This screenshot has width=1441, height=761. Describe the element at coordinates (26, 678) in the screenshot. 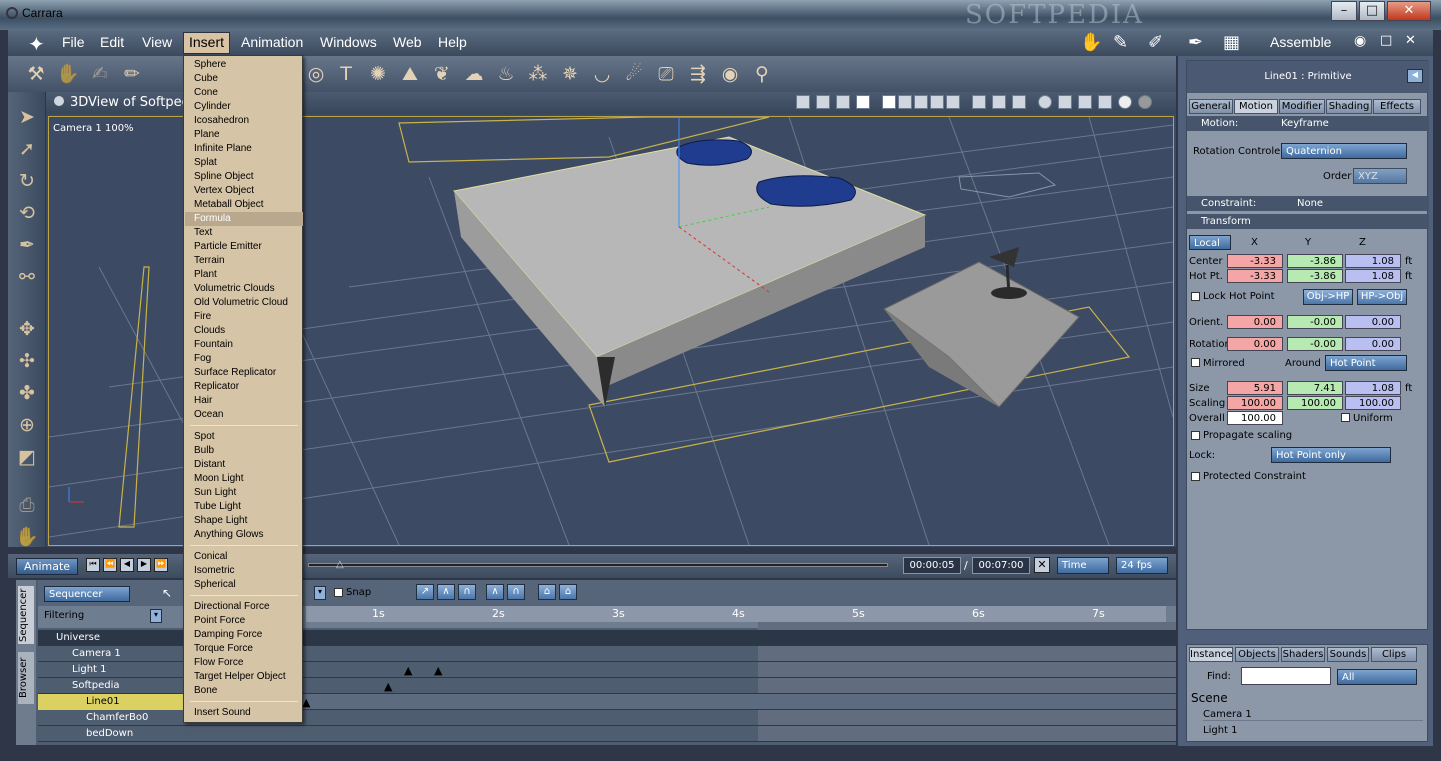

I see `tab-browser: Browser` at that location.